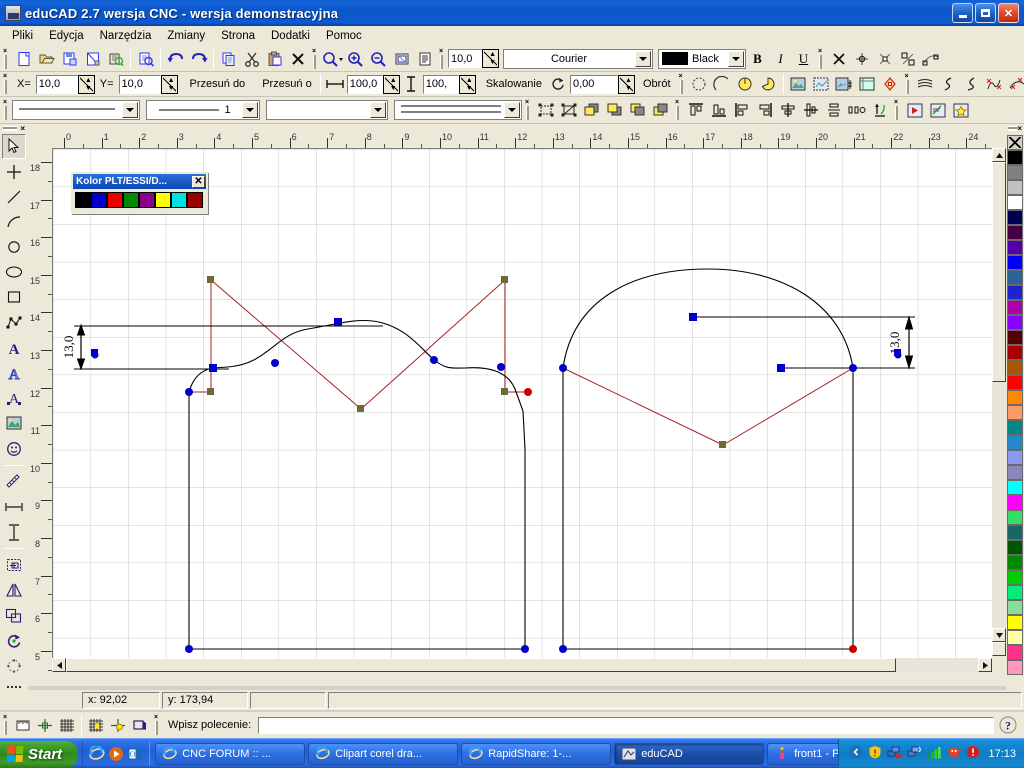  What do you see at coordinates (355, 59) in the screenshot?
I see `zoom-in-button` at bounding box center [355, 59].